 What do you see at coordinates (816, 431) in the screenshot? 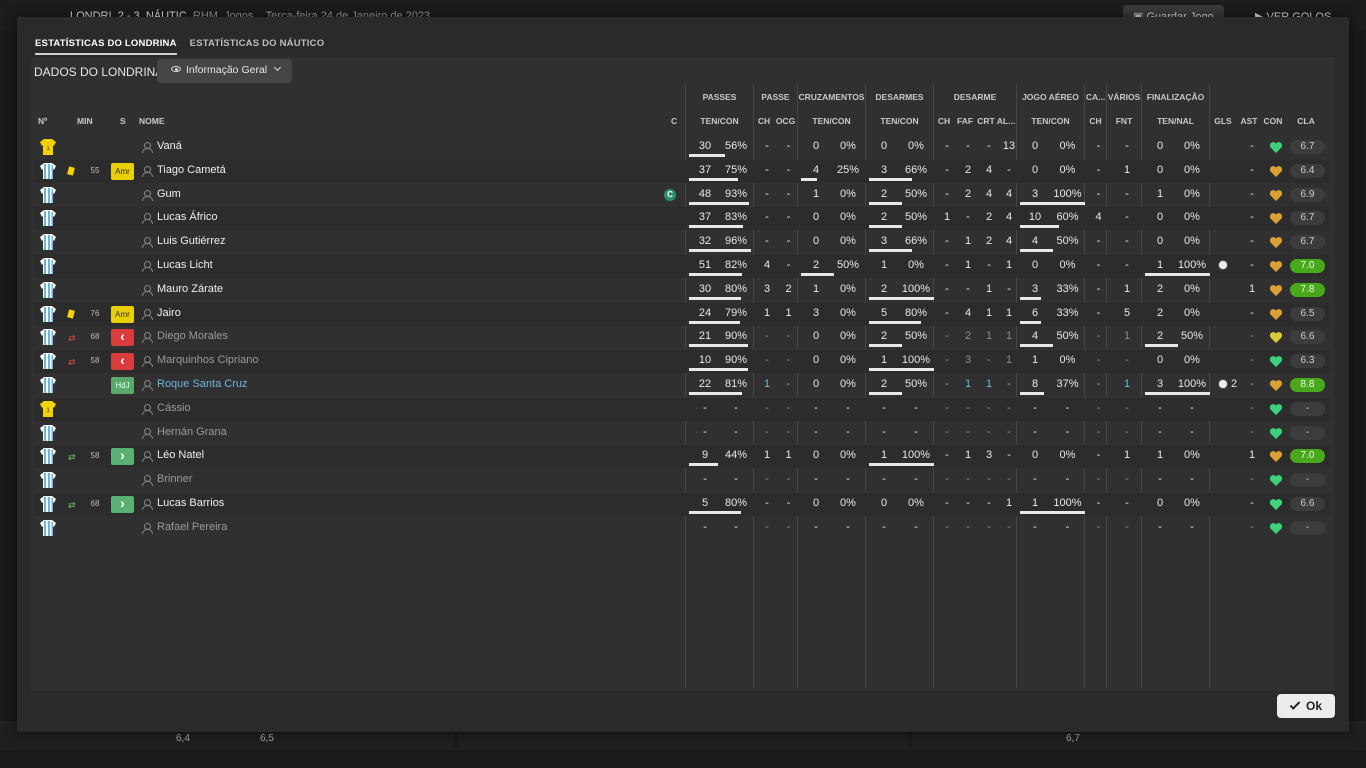
I see `stat-ct: -` at bounding box center [816, 431].